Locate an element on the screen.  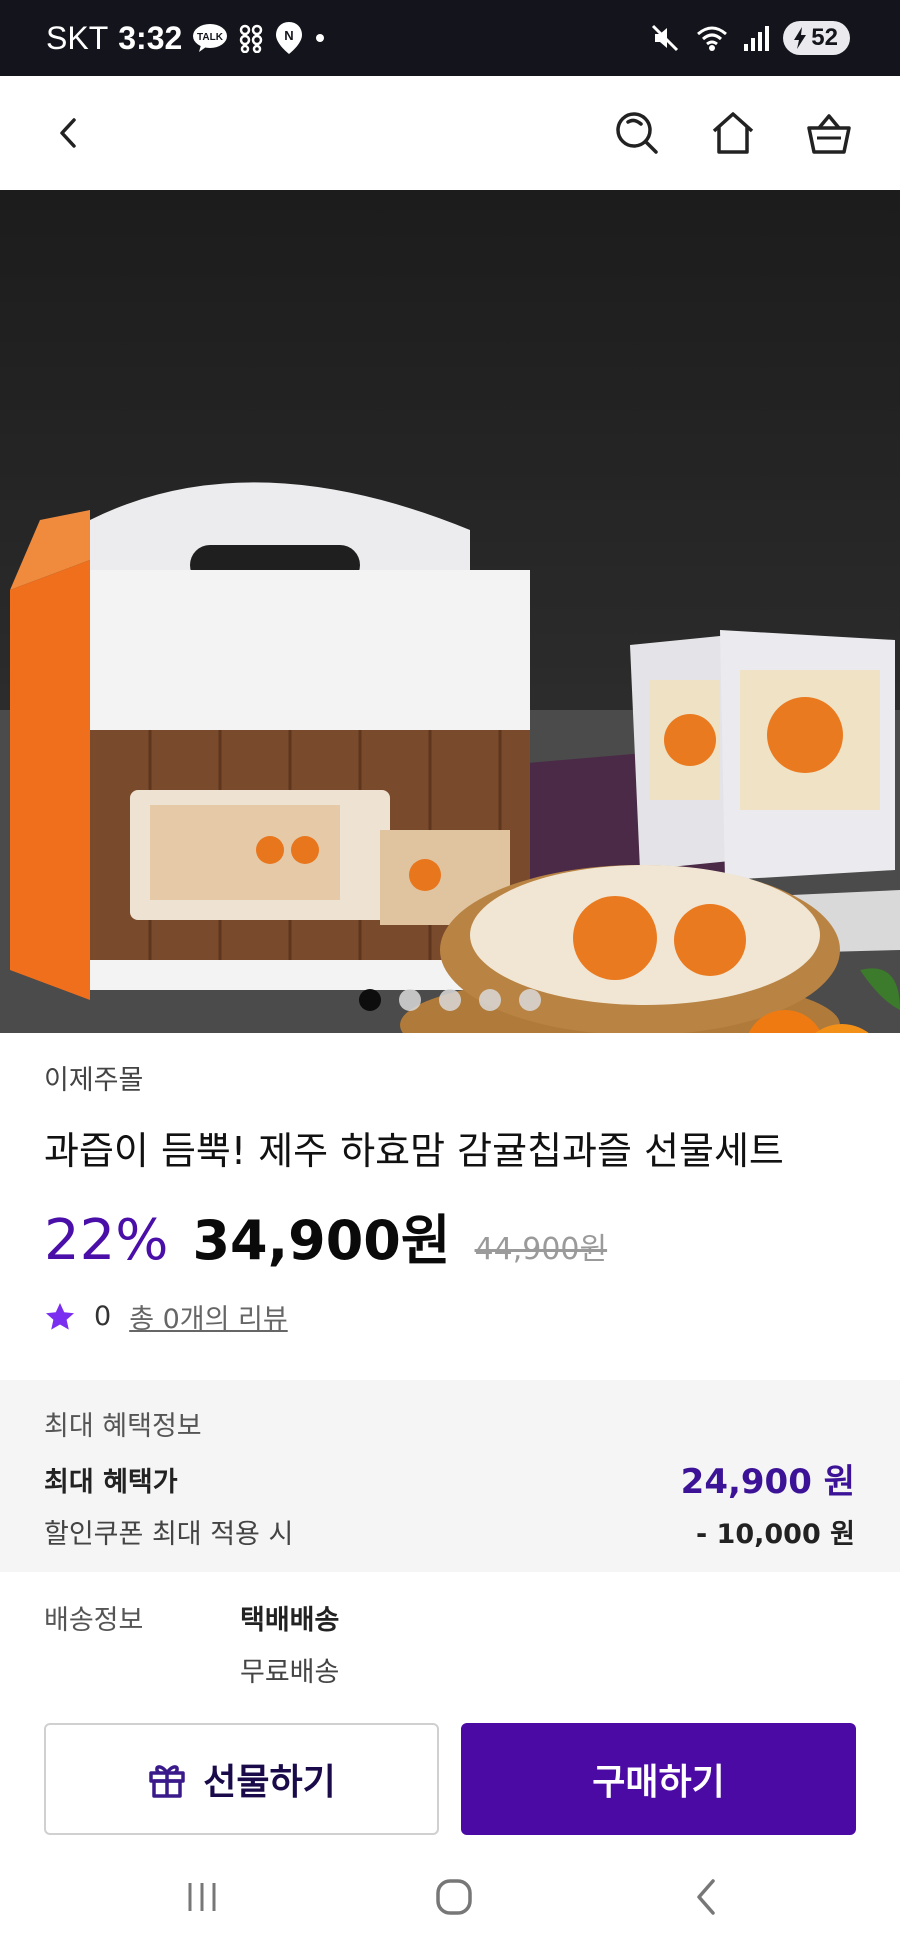
naver-map-icon: N is located at coordinates (289, 38).